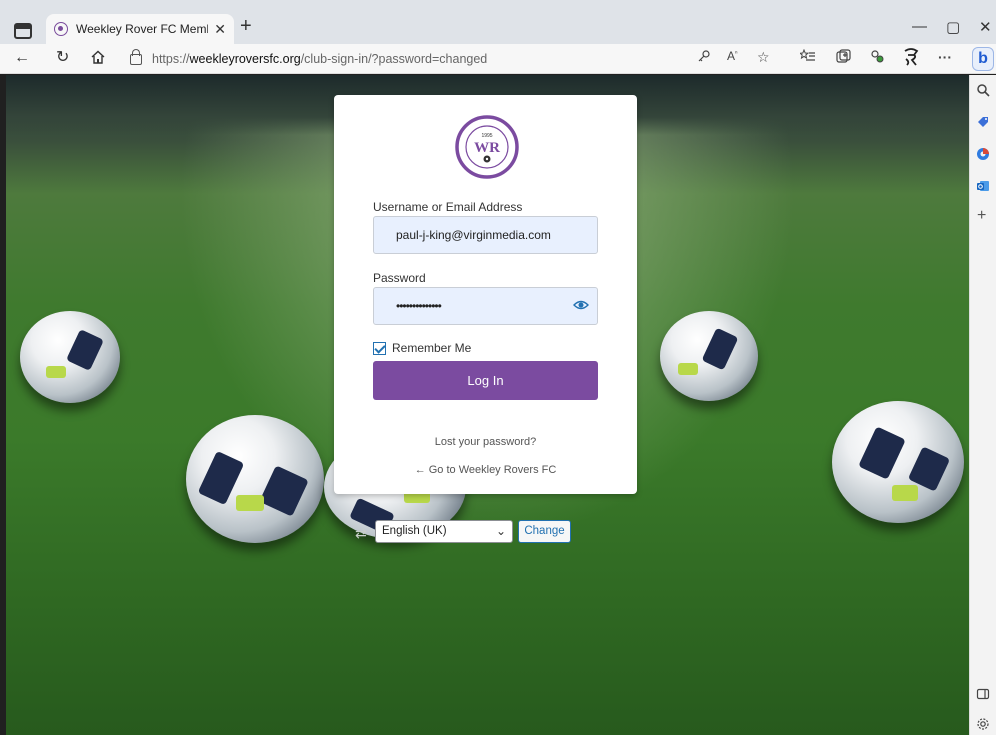 Image resolution: width=996 pixels, height=735 pixels. Describe the element at coordinates (877, 58) in the screenshot. I see `extensions-icon` at that location.